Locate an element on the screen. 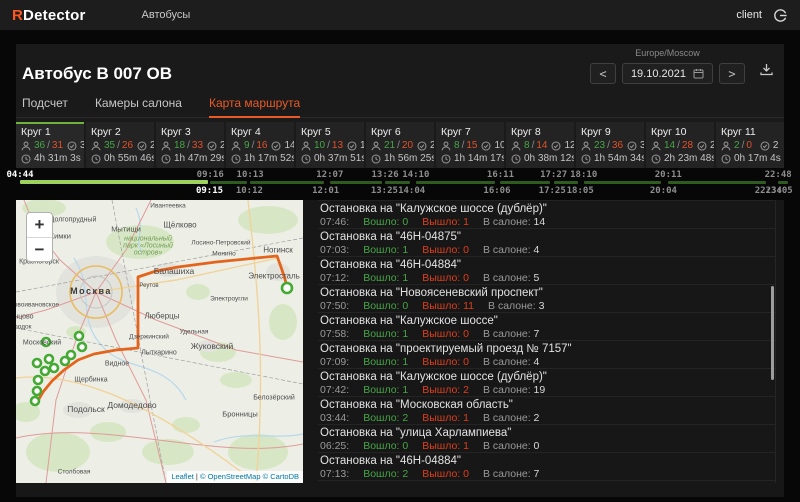 This screenshot has height=502, width=800. timeline-start-label: 17:27 is located at coordinates (554, 175).